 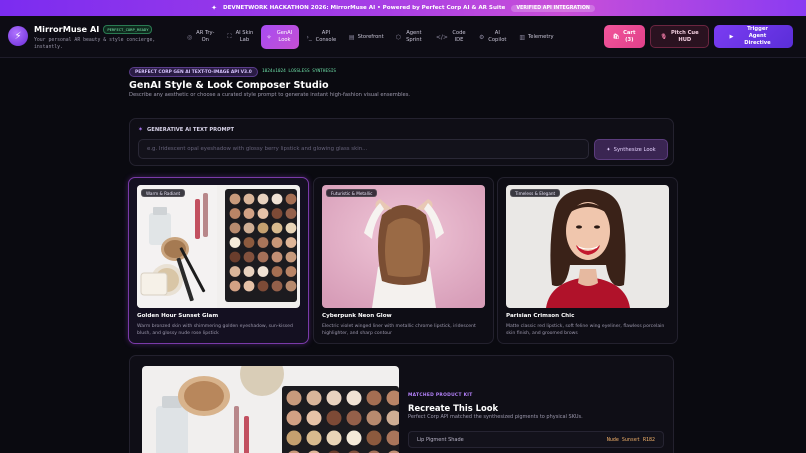 I want to click on synthesize-button: ✦ Synthesize Look, so click(x=631, y=149).